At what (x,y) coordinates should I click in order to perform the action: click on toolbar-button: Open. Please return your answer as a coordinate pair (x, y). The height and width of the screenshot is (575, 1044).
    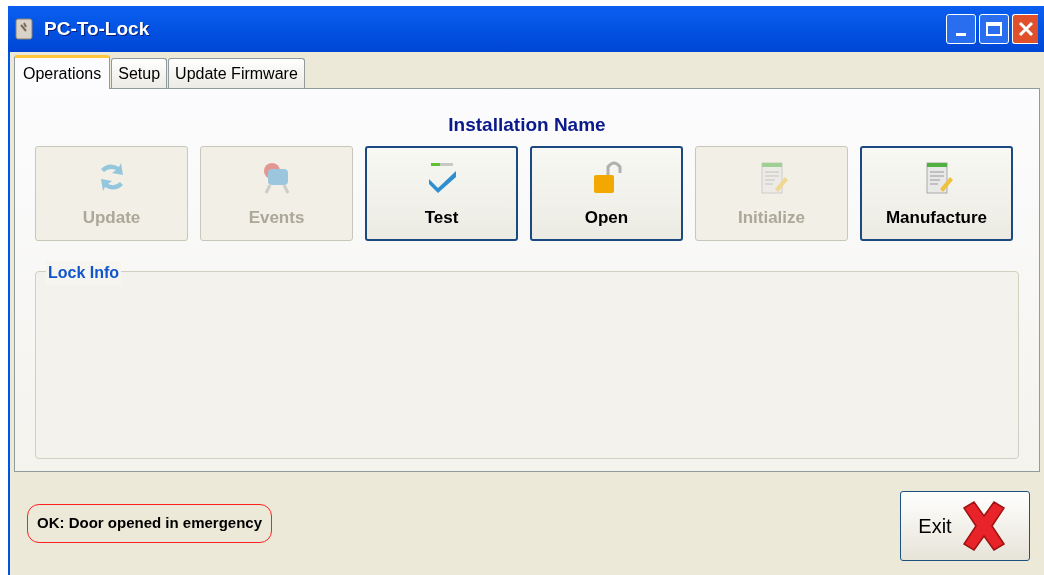
    Looking at the image, I should click on (606, 193).